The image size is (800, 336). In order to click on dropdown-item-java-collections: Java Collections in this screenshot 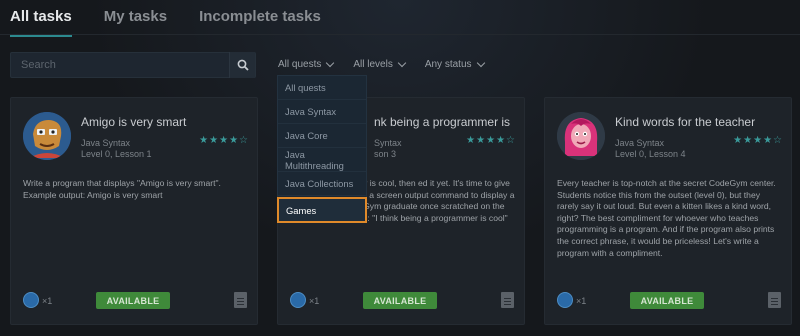, I will do `click(322, 184)`.